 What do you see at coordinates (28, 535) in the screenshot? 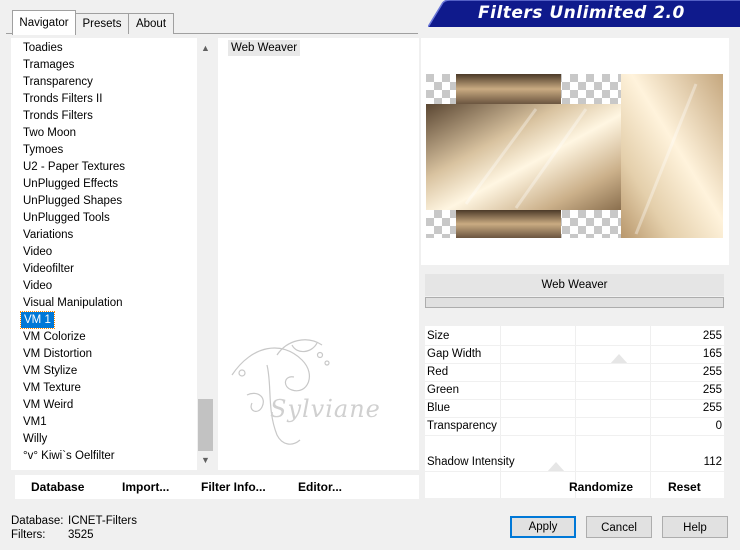
I see `filters-count-label: Filters:` at bounding box center [28, 535].